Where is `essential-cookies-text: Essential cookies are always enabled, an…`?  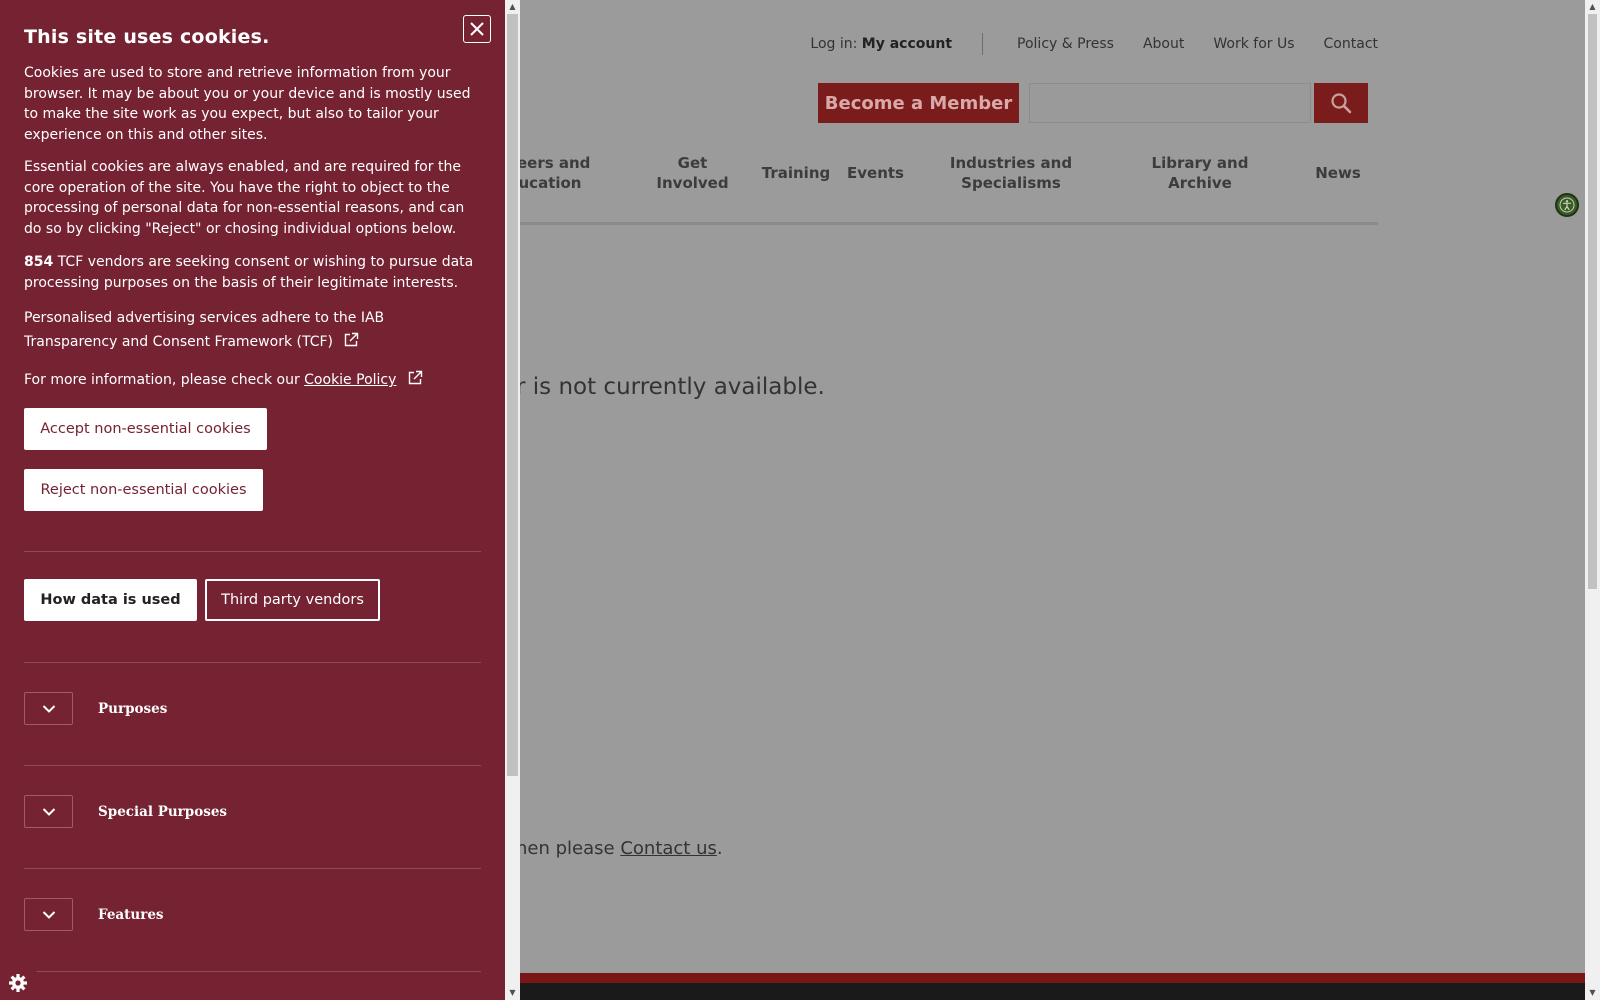
essential-cookies-text: Essential cookies are always enabled, an… is located at coordinates (244, 198).